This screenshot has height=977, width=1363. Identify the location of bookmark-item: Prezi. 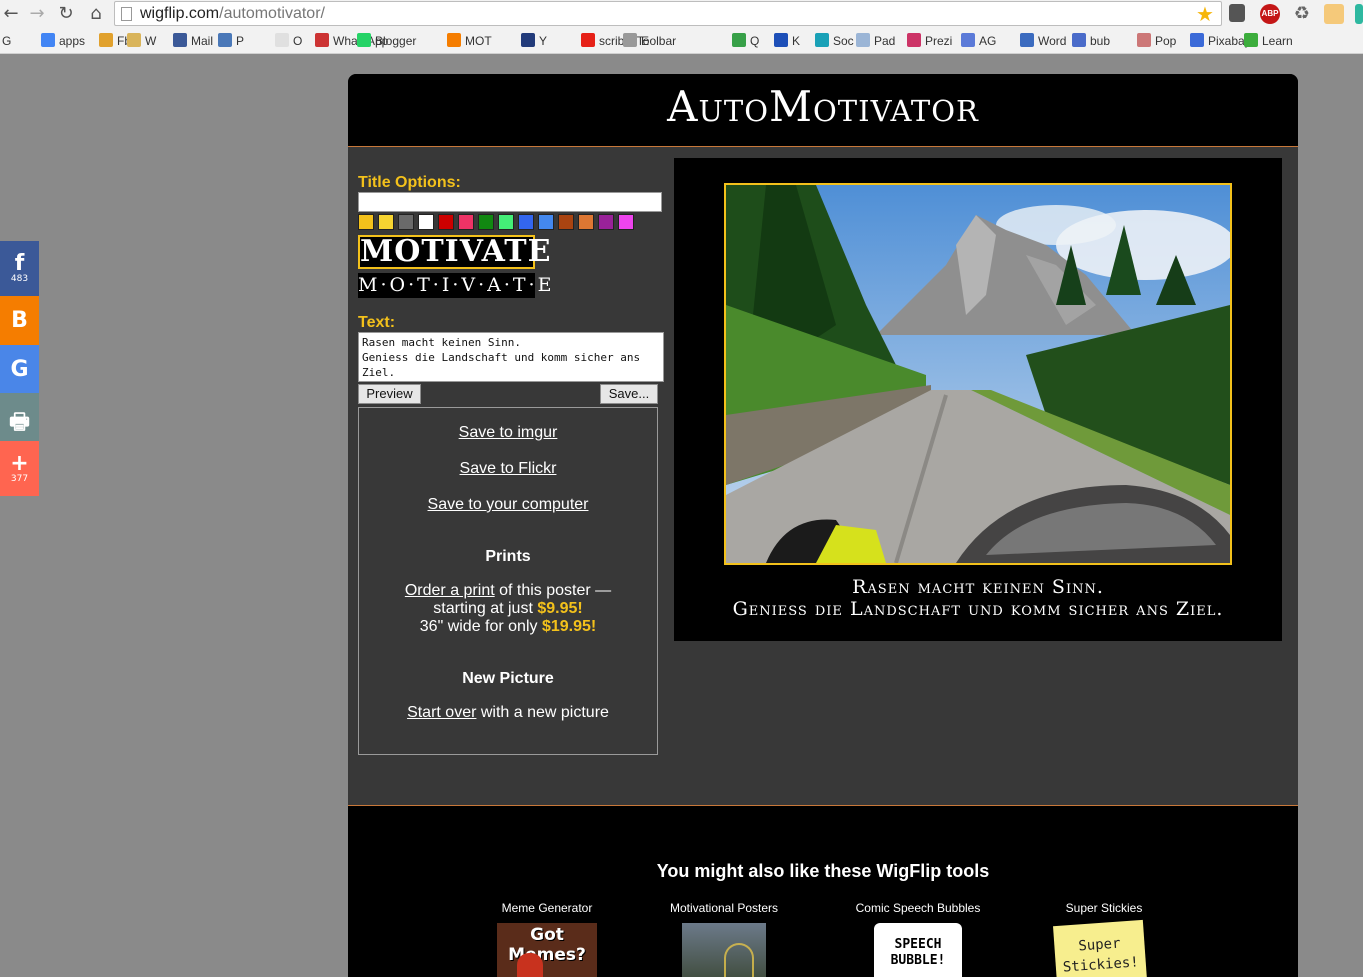
(929, 41).